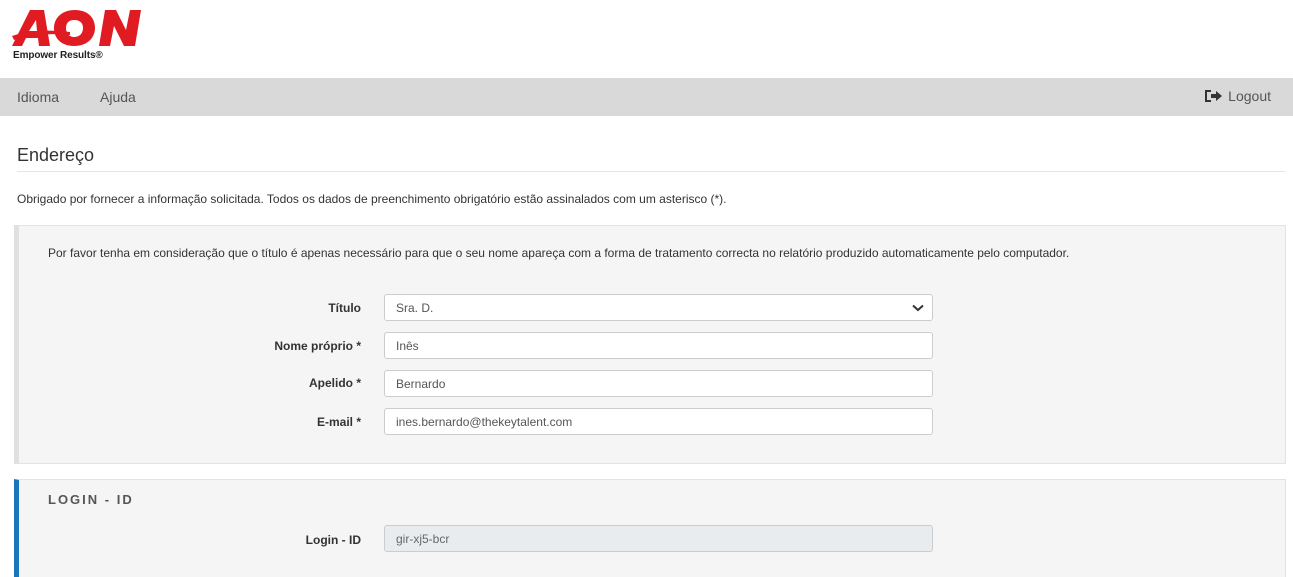  Describe the element at coordinates (317, 346) in the screenshot. I see `first-name-label: Nome próprio *` at that location.